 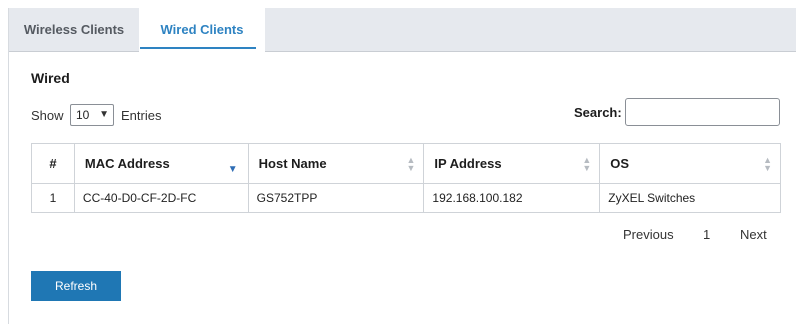 I want to click on show-label: Show, so click(x=47, y=115).